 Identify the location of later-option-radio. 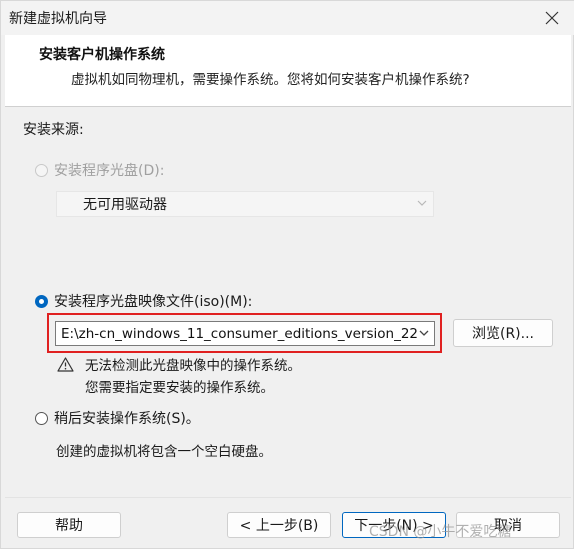
(41, 418).